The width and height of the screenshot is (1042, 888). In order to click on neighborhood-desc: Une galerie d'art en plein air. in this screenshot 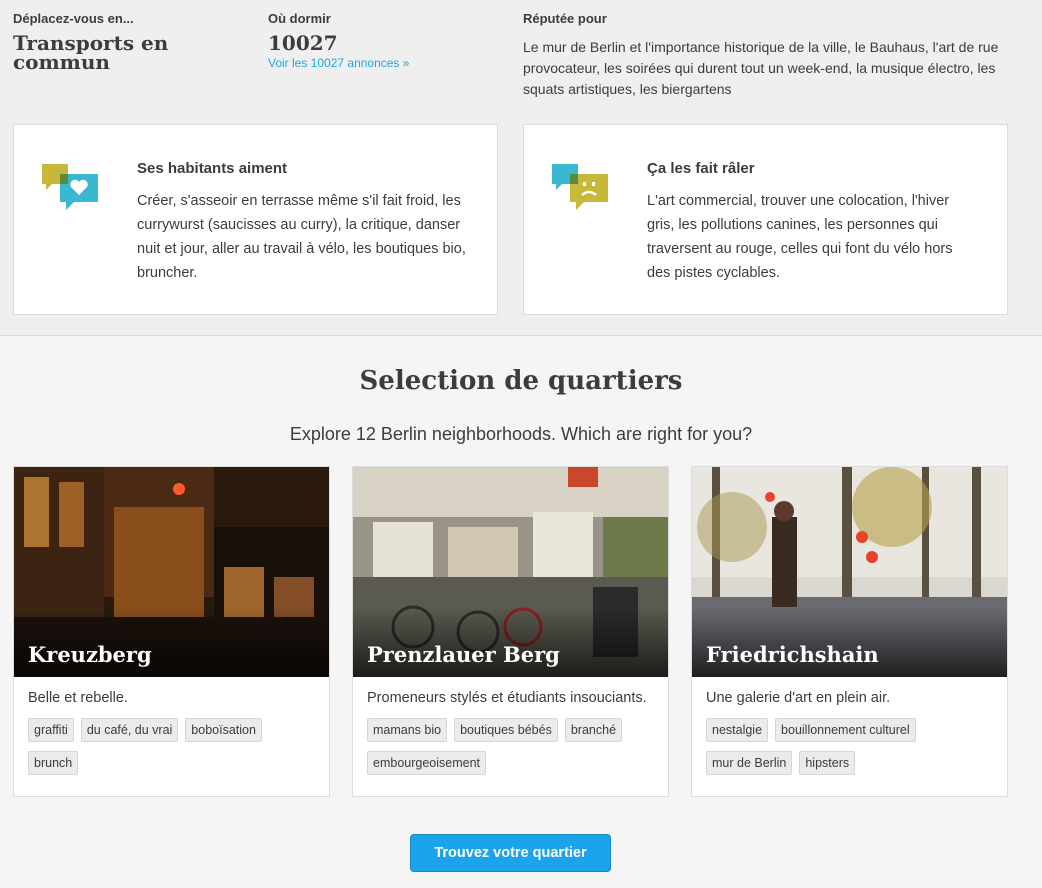, I will do `click(798, 698)`.